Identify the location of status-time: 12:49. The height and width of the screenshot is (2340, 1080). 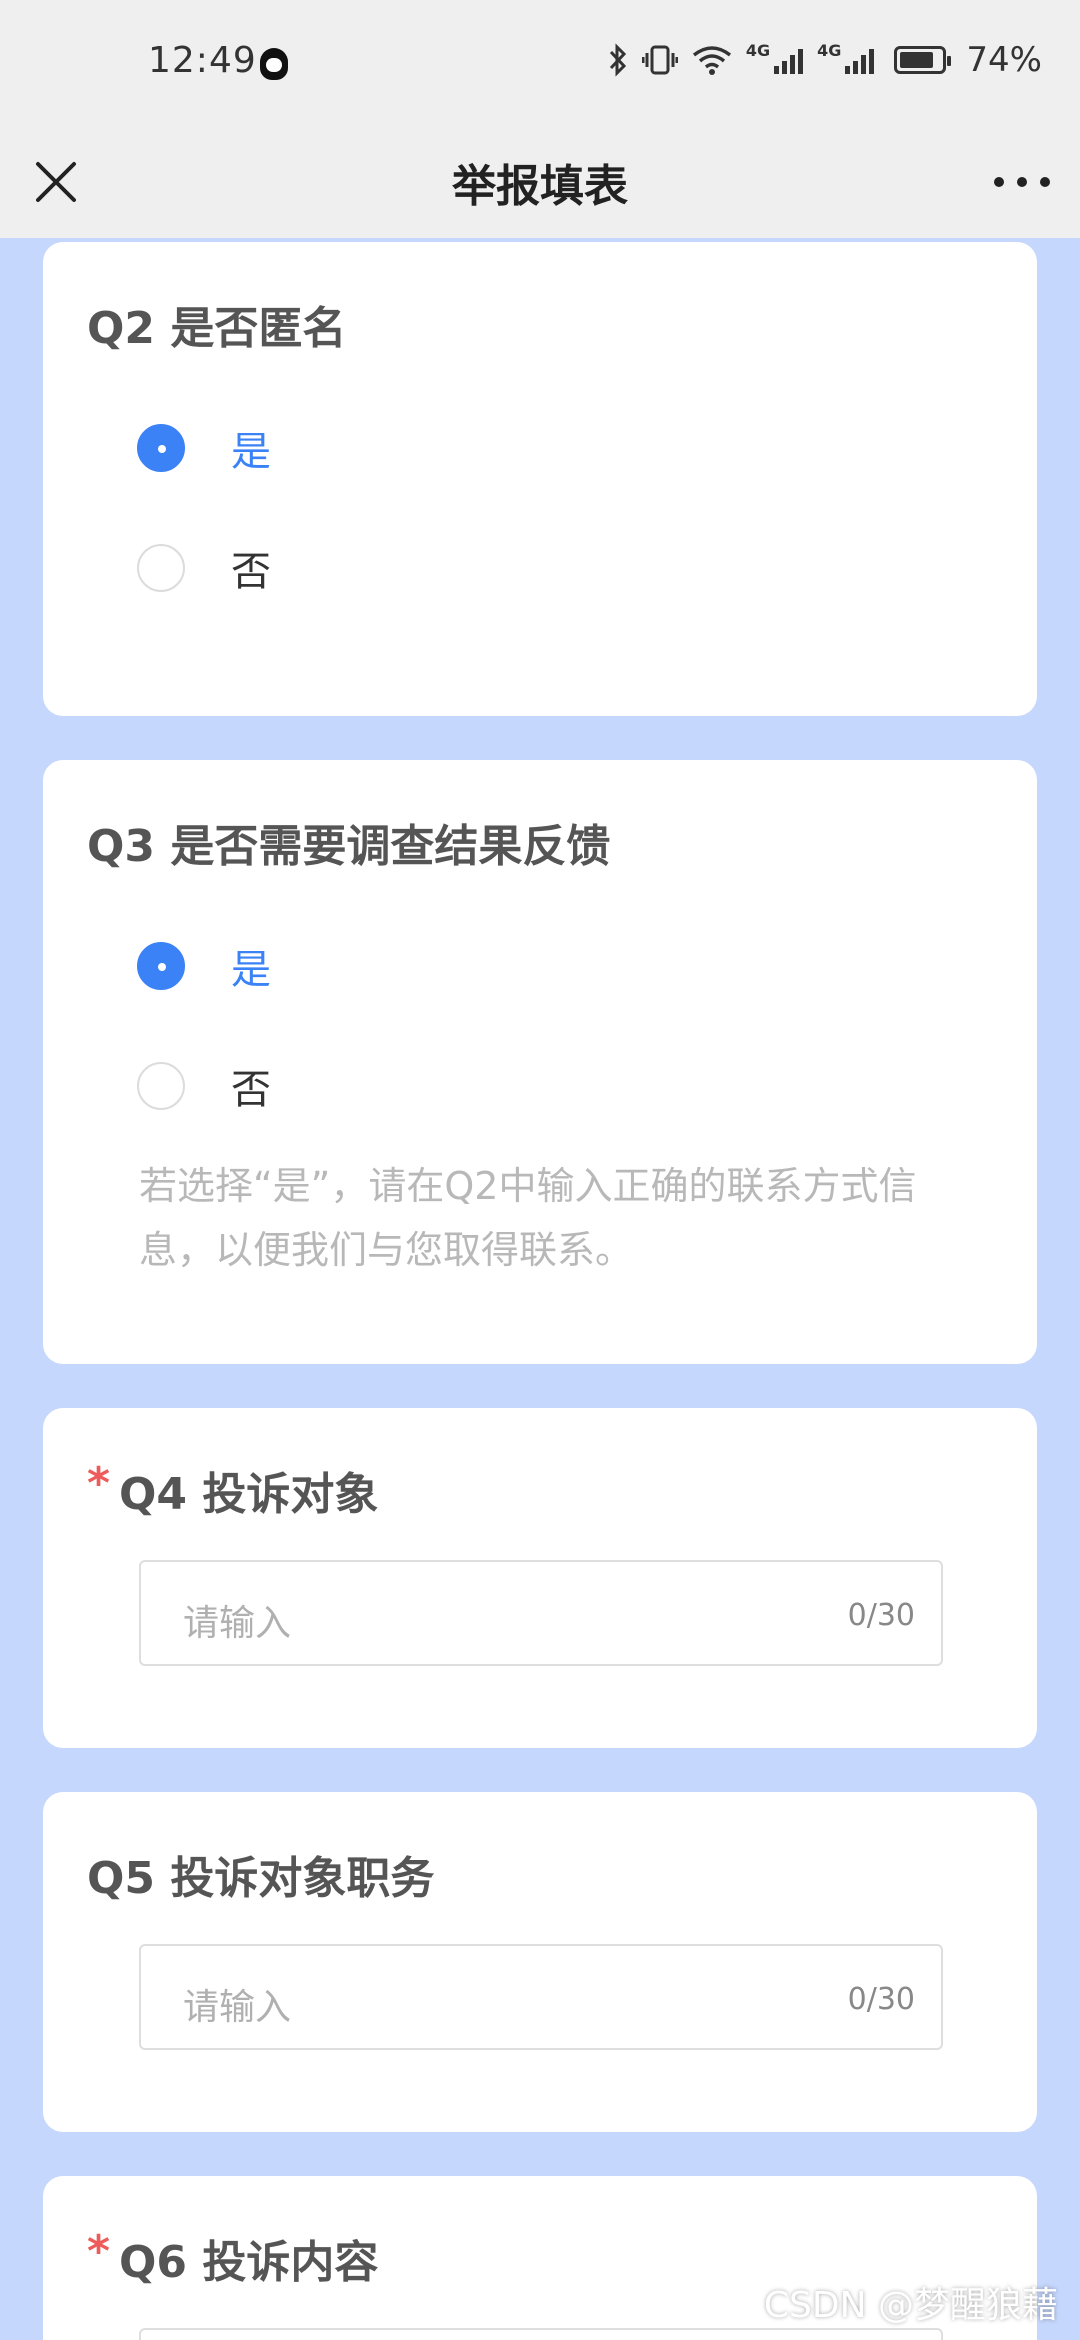
(202, 60).